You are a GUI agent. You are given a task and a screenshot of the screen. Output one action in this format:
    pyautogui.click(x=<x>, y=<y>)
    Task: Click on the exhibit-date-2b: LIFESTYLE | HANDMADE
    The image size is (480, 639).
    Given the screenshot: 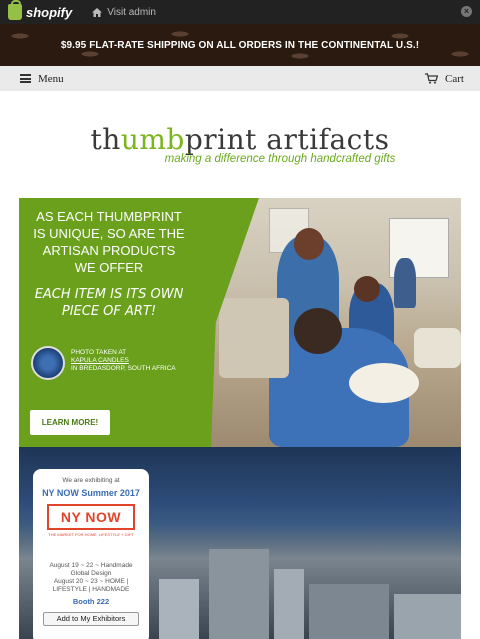 What is the action you would take?
    pyautogui.click(x=91, y=589)
    